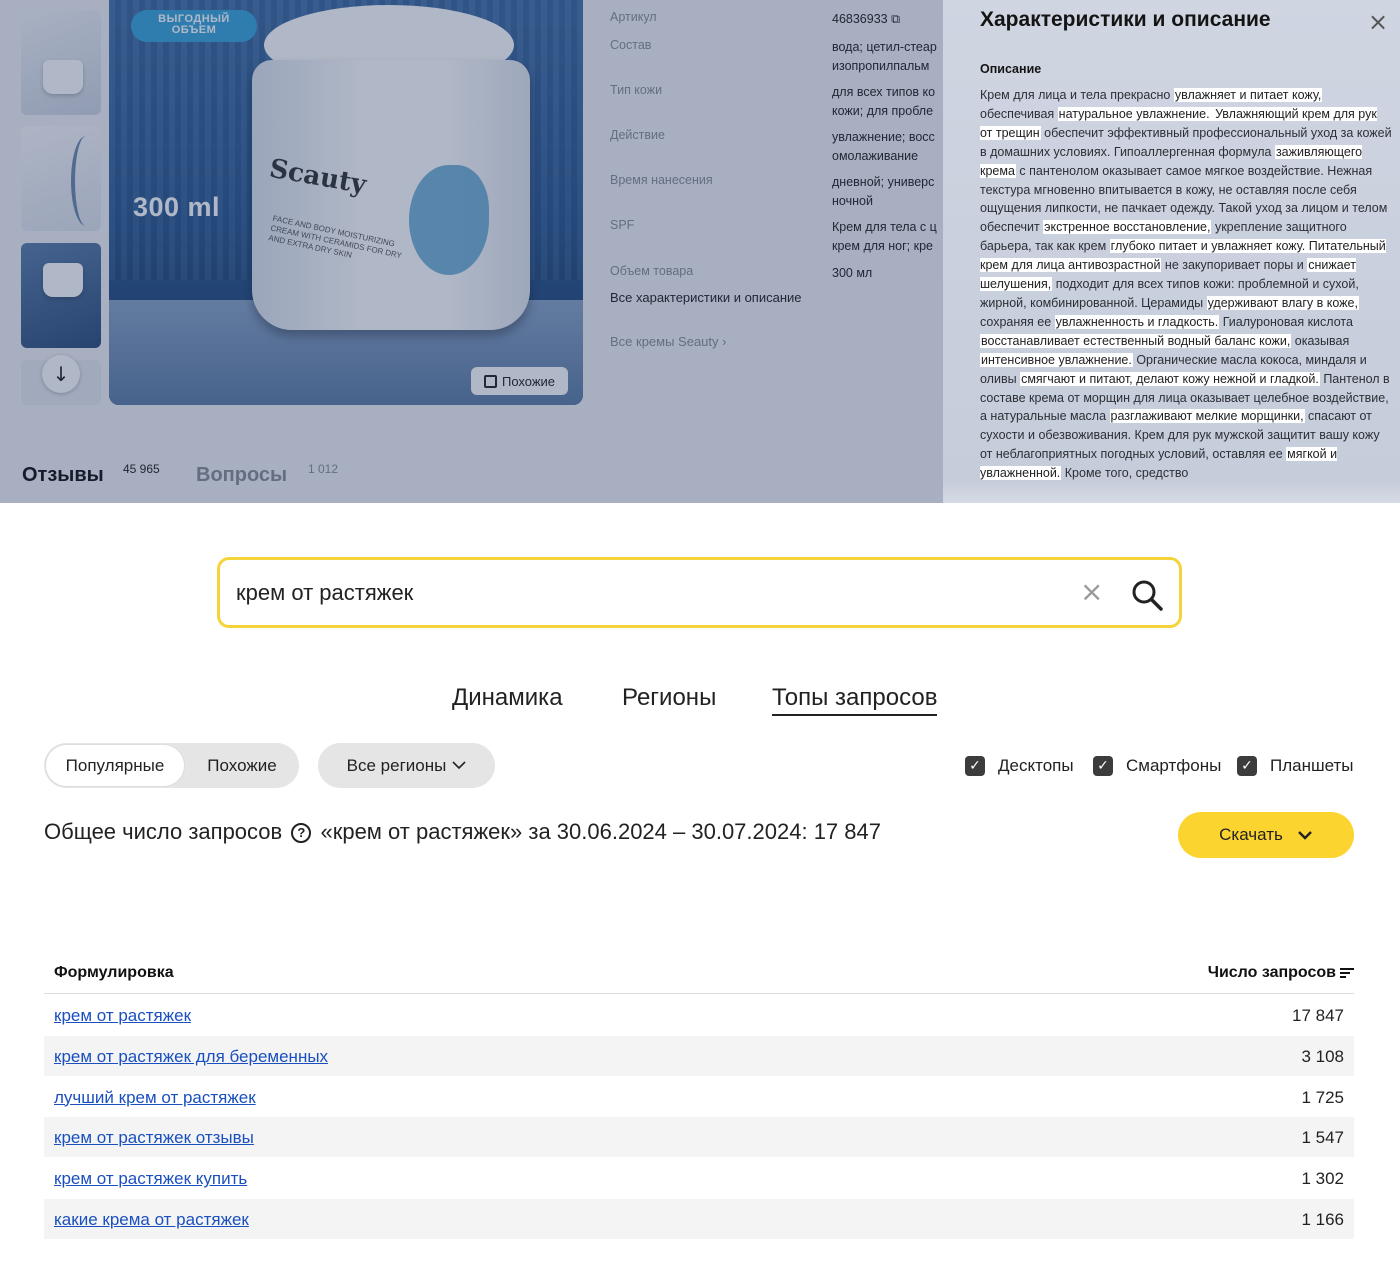  I want to click on regions-dropdown: Все регионы, so click(406, 765).